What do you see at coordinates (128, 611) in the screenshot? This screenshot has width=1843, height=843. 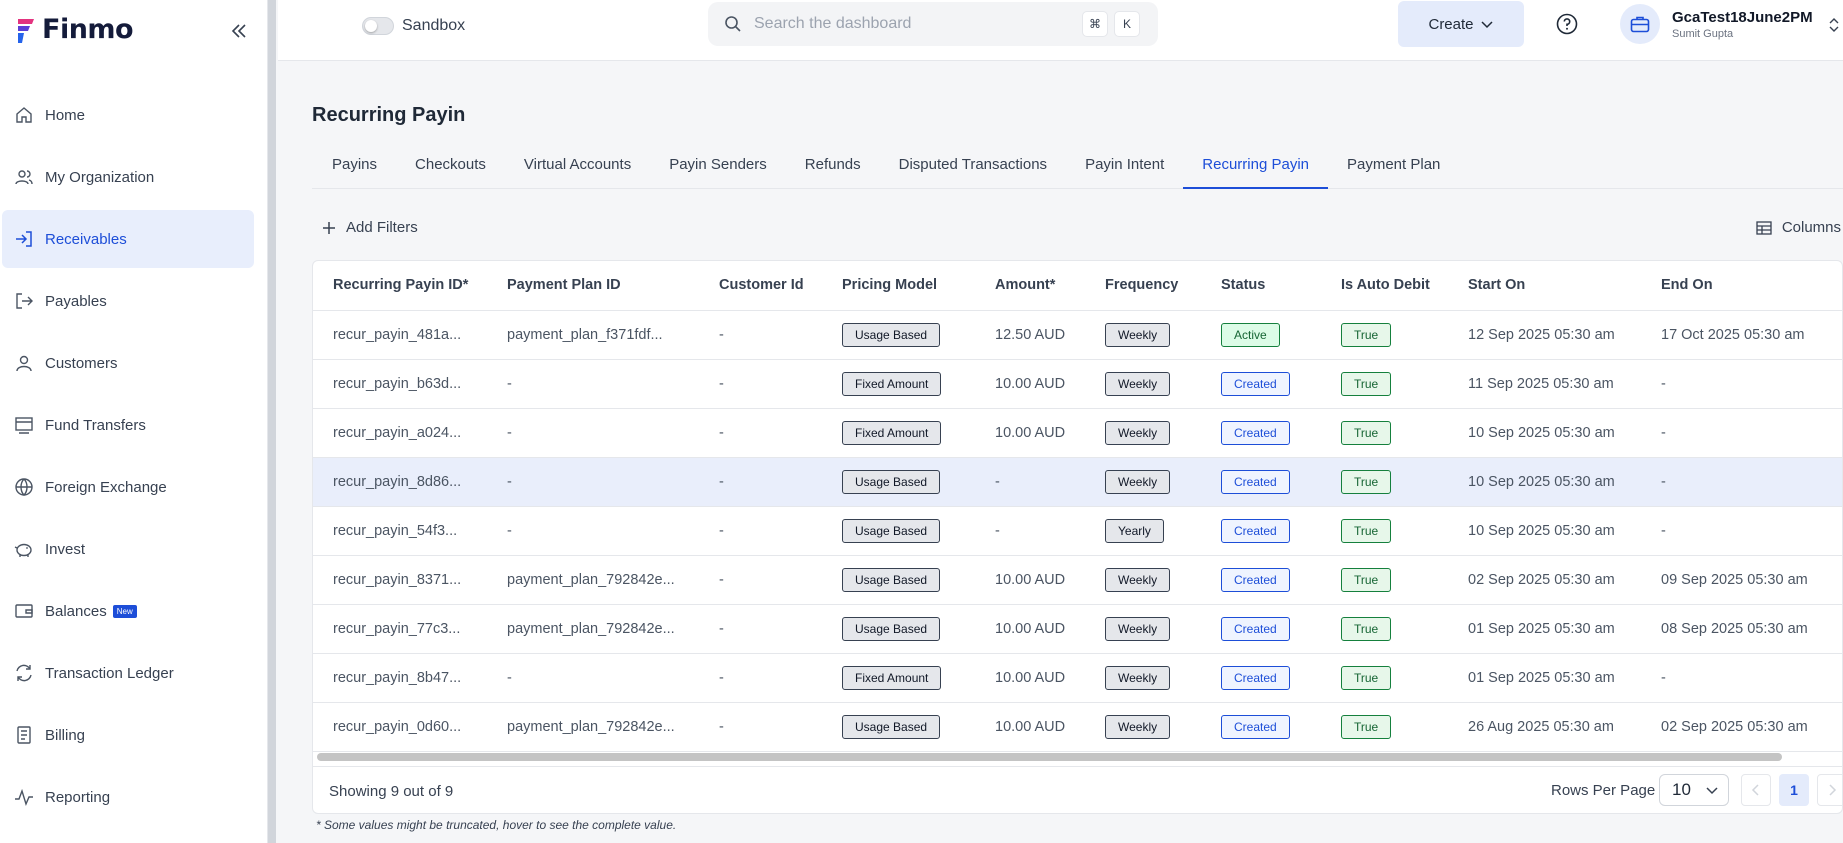 I see `sidebar-item-balances: Balances New` at bounding box center [128, 611].